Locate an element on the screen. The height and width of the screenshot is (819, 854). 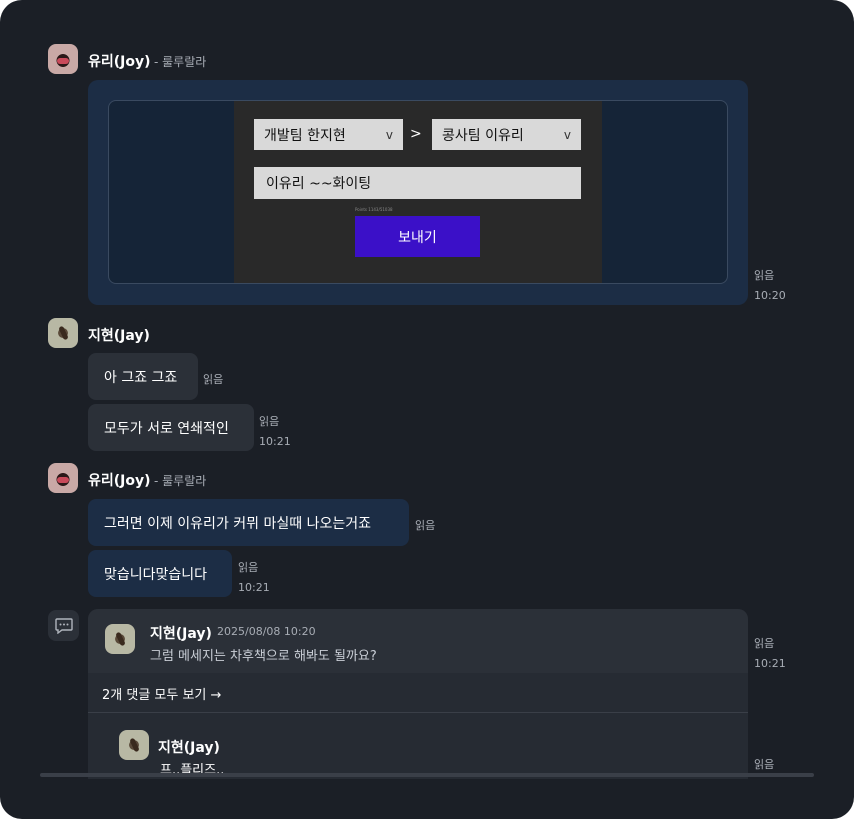
thread-author: 지현(Jay) is located at coordinates (181, 633).